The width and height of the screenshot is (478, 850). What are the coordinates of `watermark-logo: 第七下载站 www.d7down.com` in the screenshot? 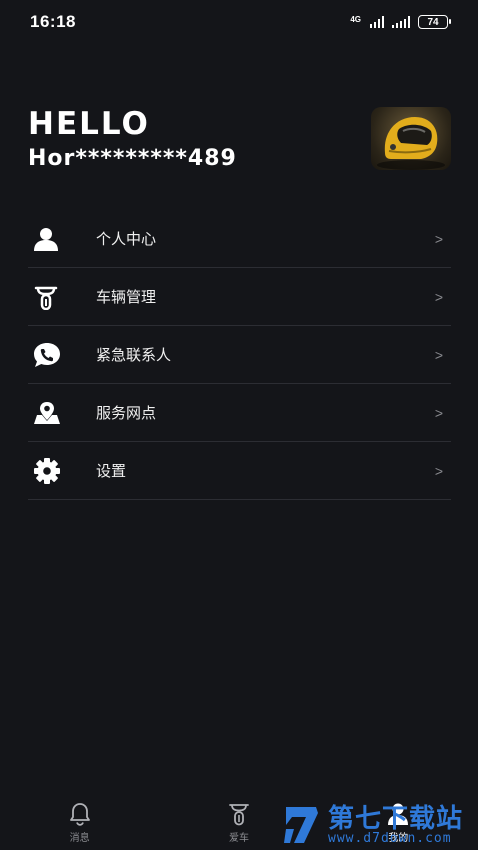 It's located at (380, 825).